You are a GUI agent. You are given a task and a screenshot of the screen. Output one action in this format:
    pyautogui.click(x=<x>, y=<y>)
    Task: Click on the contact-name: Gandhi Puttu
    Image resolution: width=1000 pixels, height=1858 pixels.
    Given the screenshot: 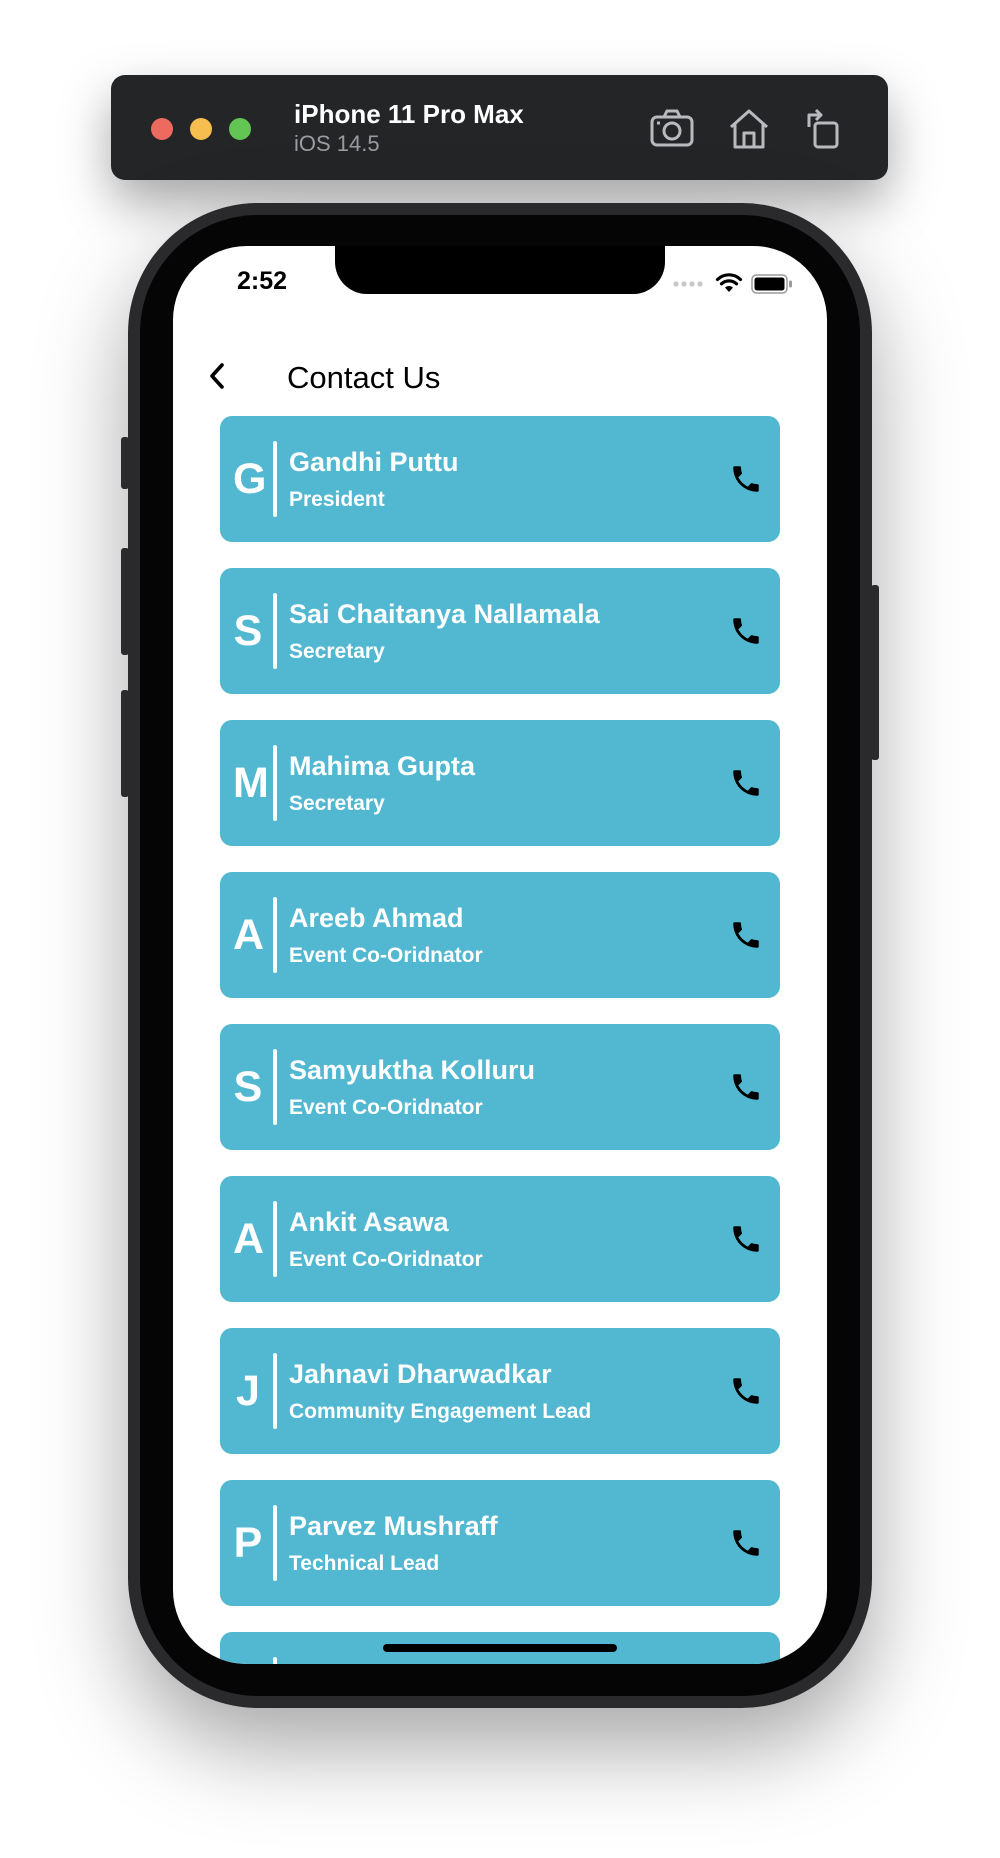 What is the action you would take?
    pyautogui.click(x=374, y=462)
    